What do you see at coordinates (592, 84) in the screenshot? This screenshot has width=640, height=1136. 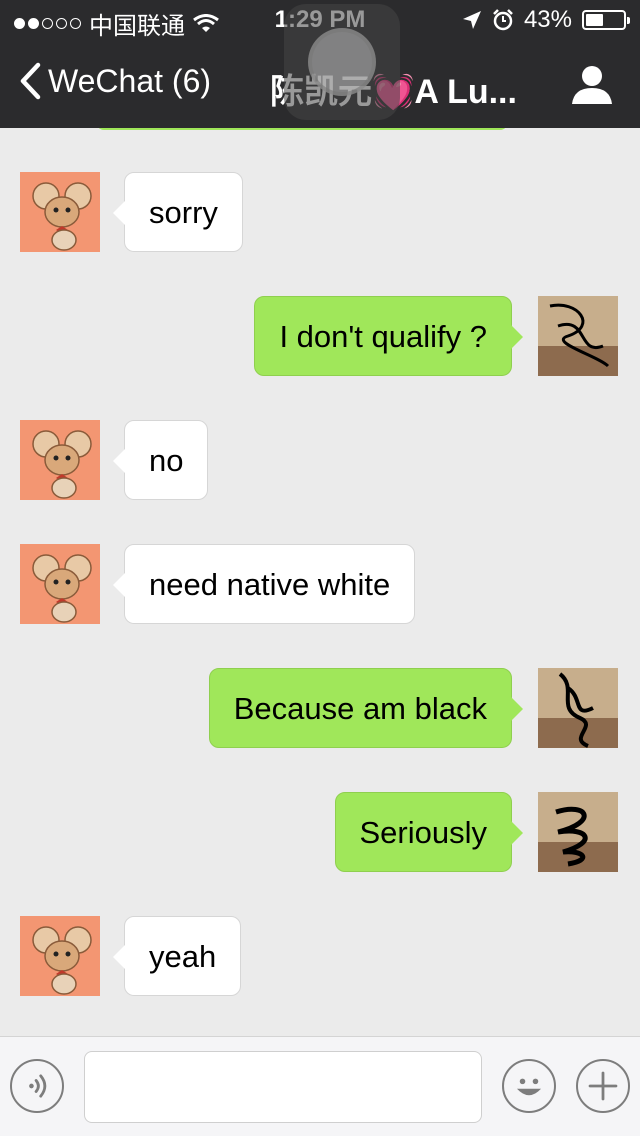 I see `profile-icon` at bounding box center [592, 84].